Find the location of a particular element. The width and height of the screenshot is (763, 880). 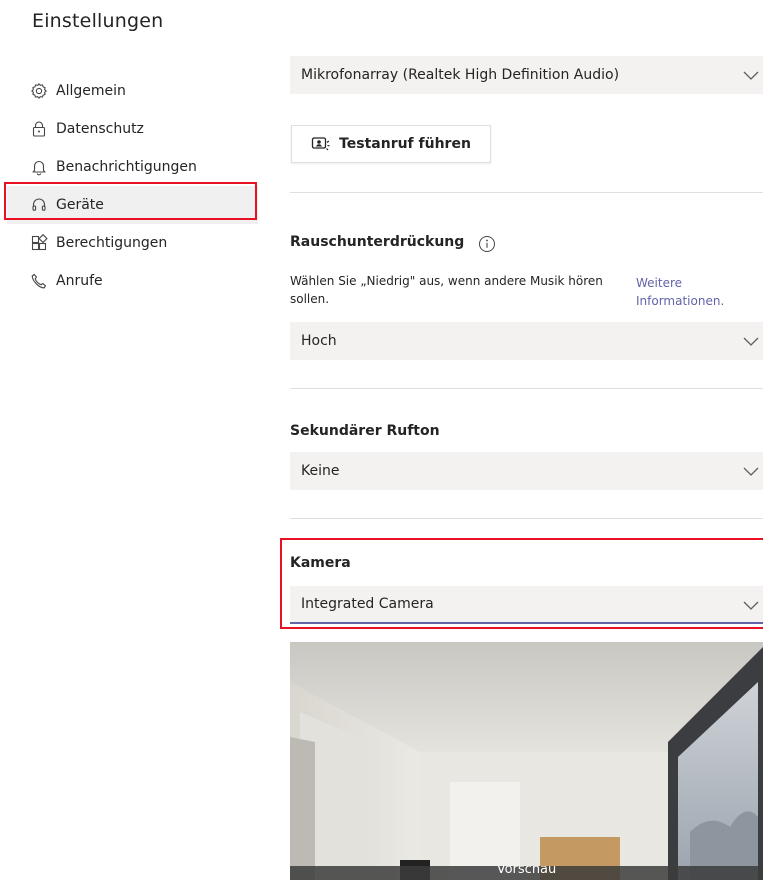

preview-label: Vorschau is located at coordinates (526, 871).